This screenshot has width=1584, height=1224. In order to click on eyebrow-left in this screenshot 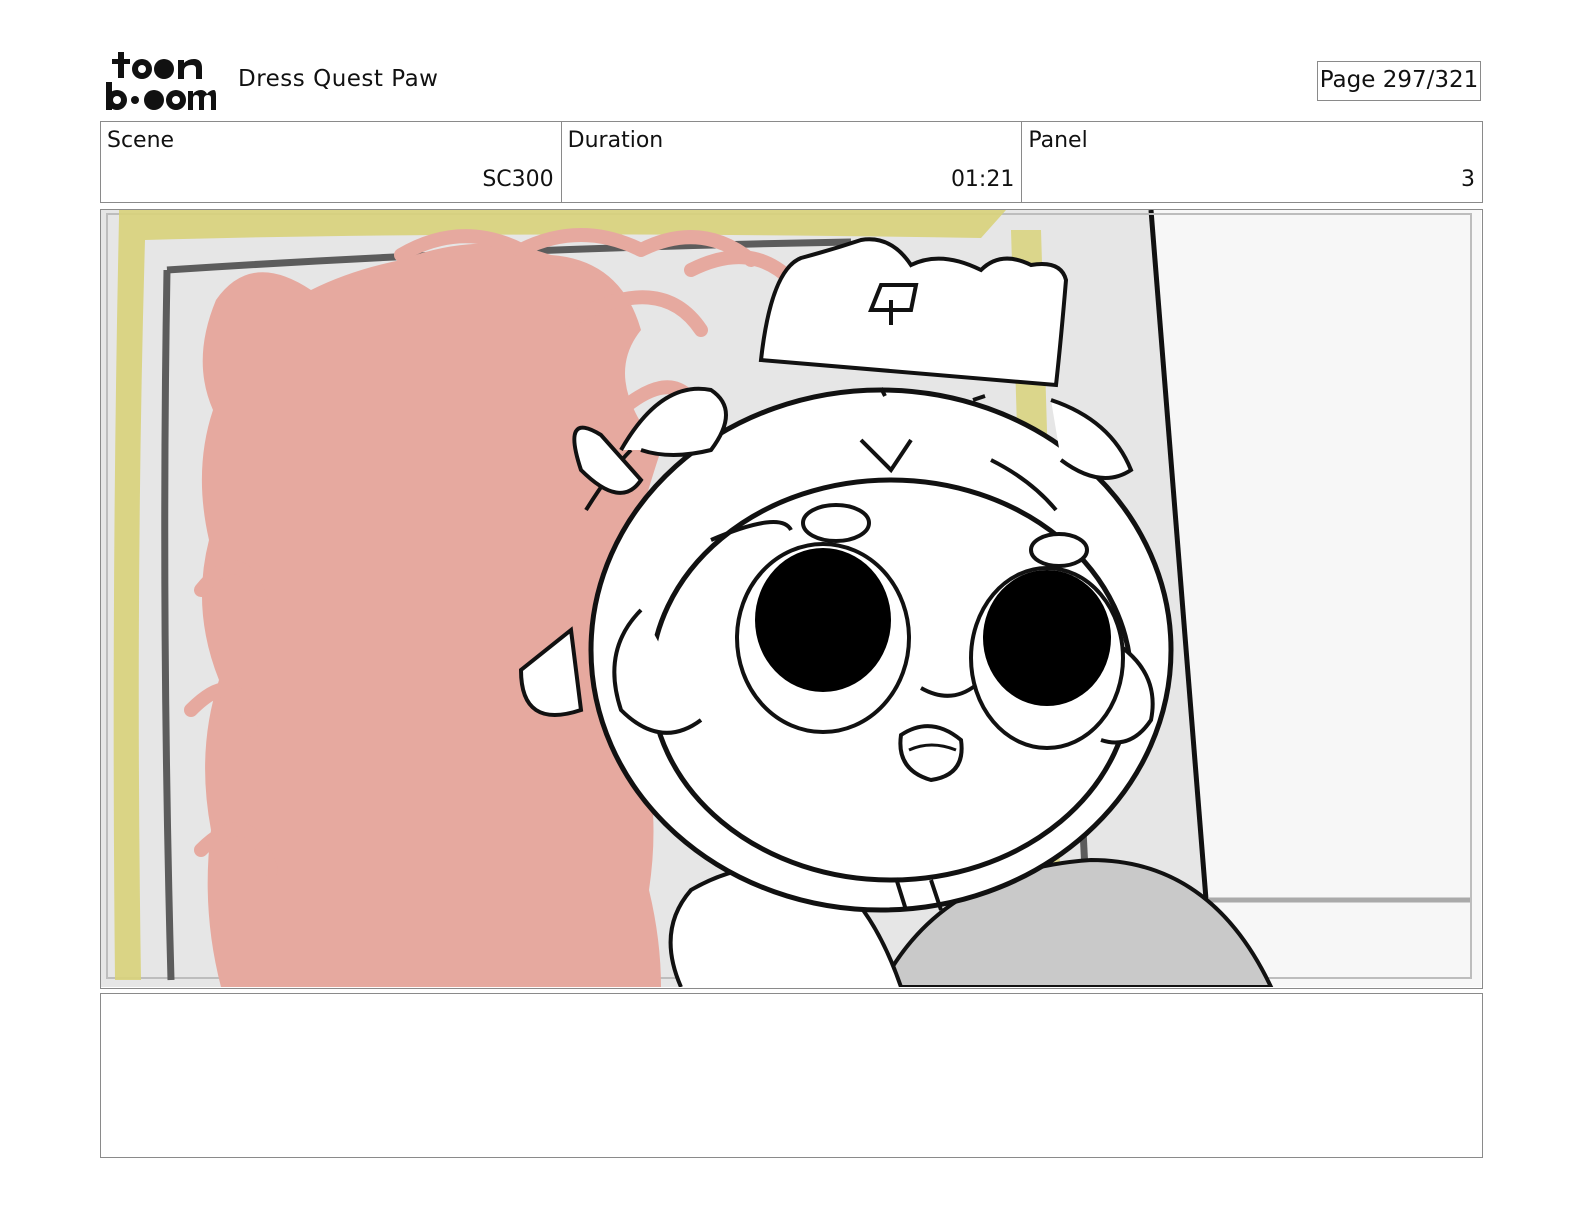, I will do `click(836, 523)`.